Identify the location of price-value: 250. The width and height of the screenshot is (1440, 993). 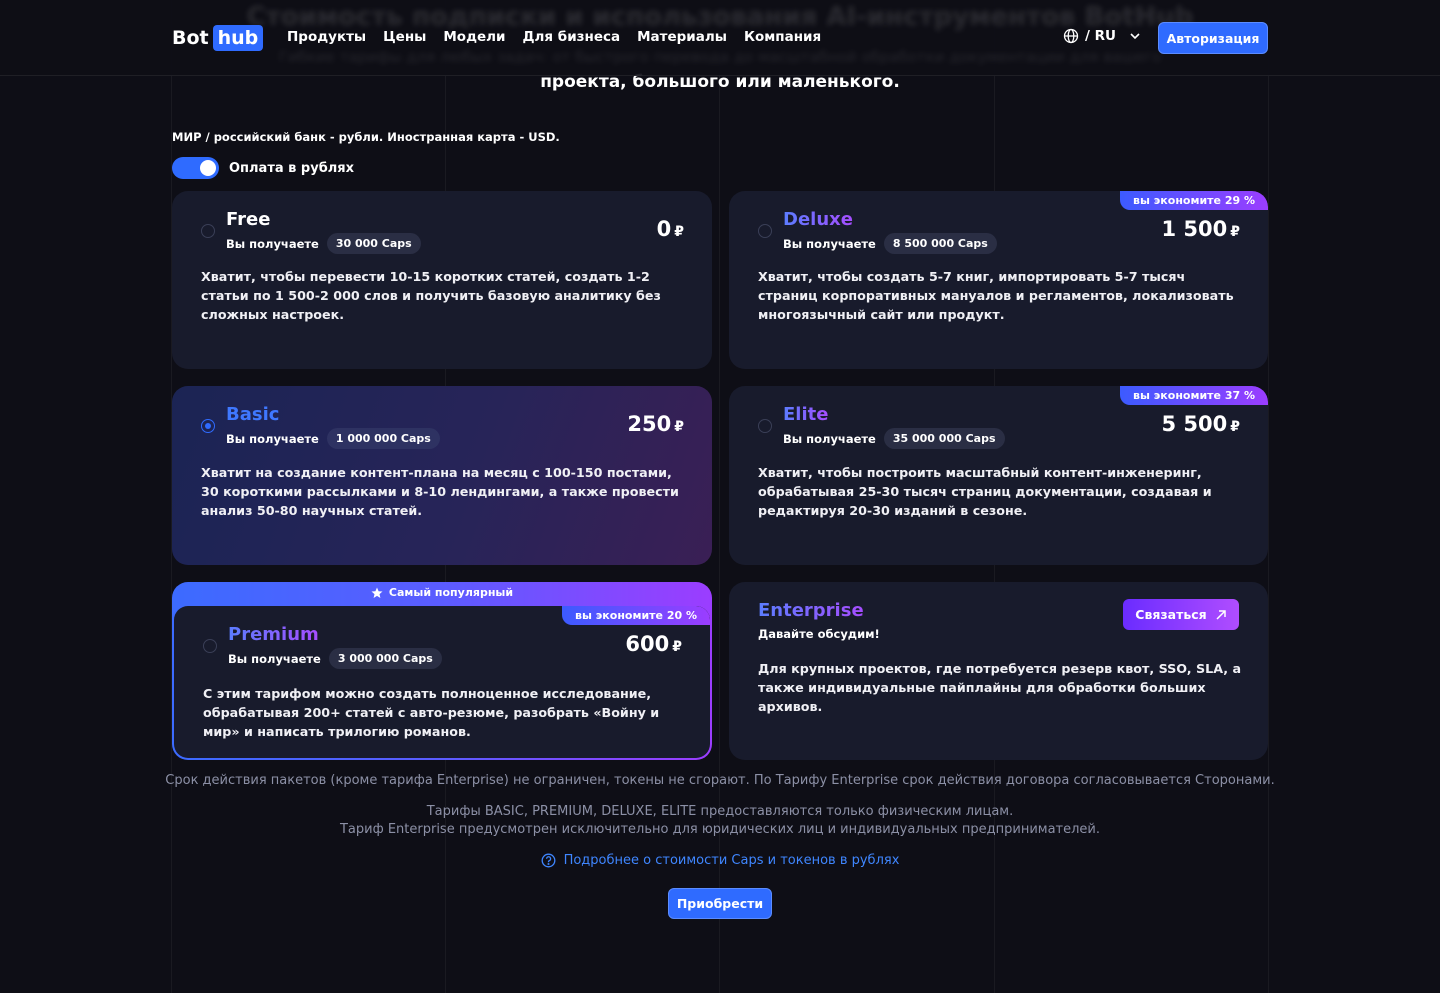
(649, 424).